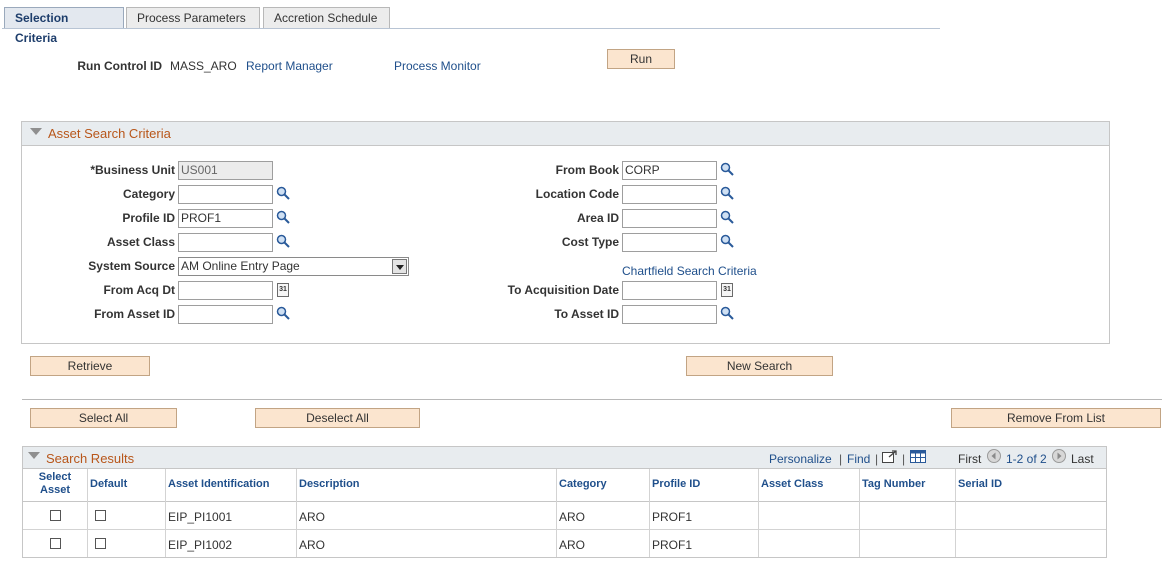 This screenshot has width=1162, height=562. Describe the element at coordinates (337, 418) in the screenshot. I see `deselect-all-button: Deselect All` at that location.